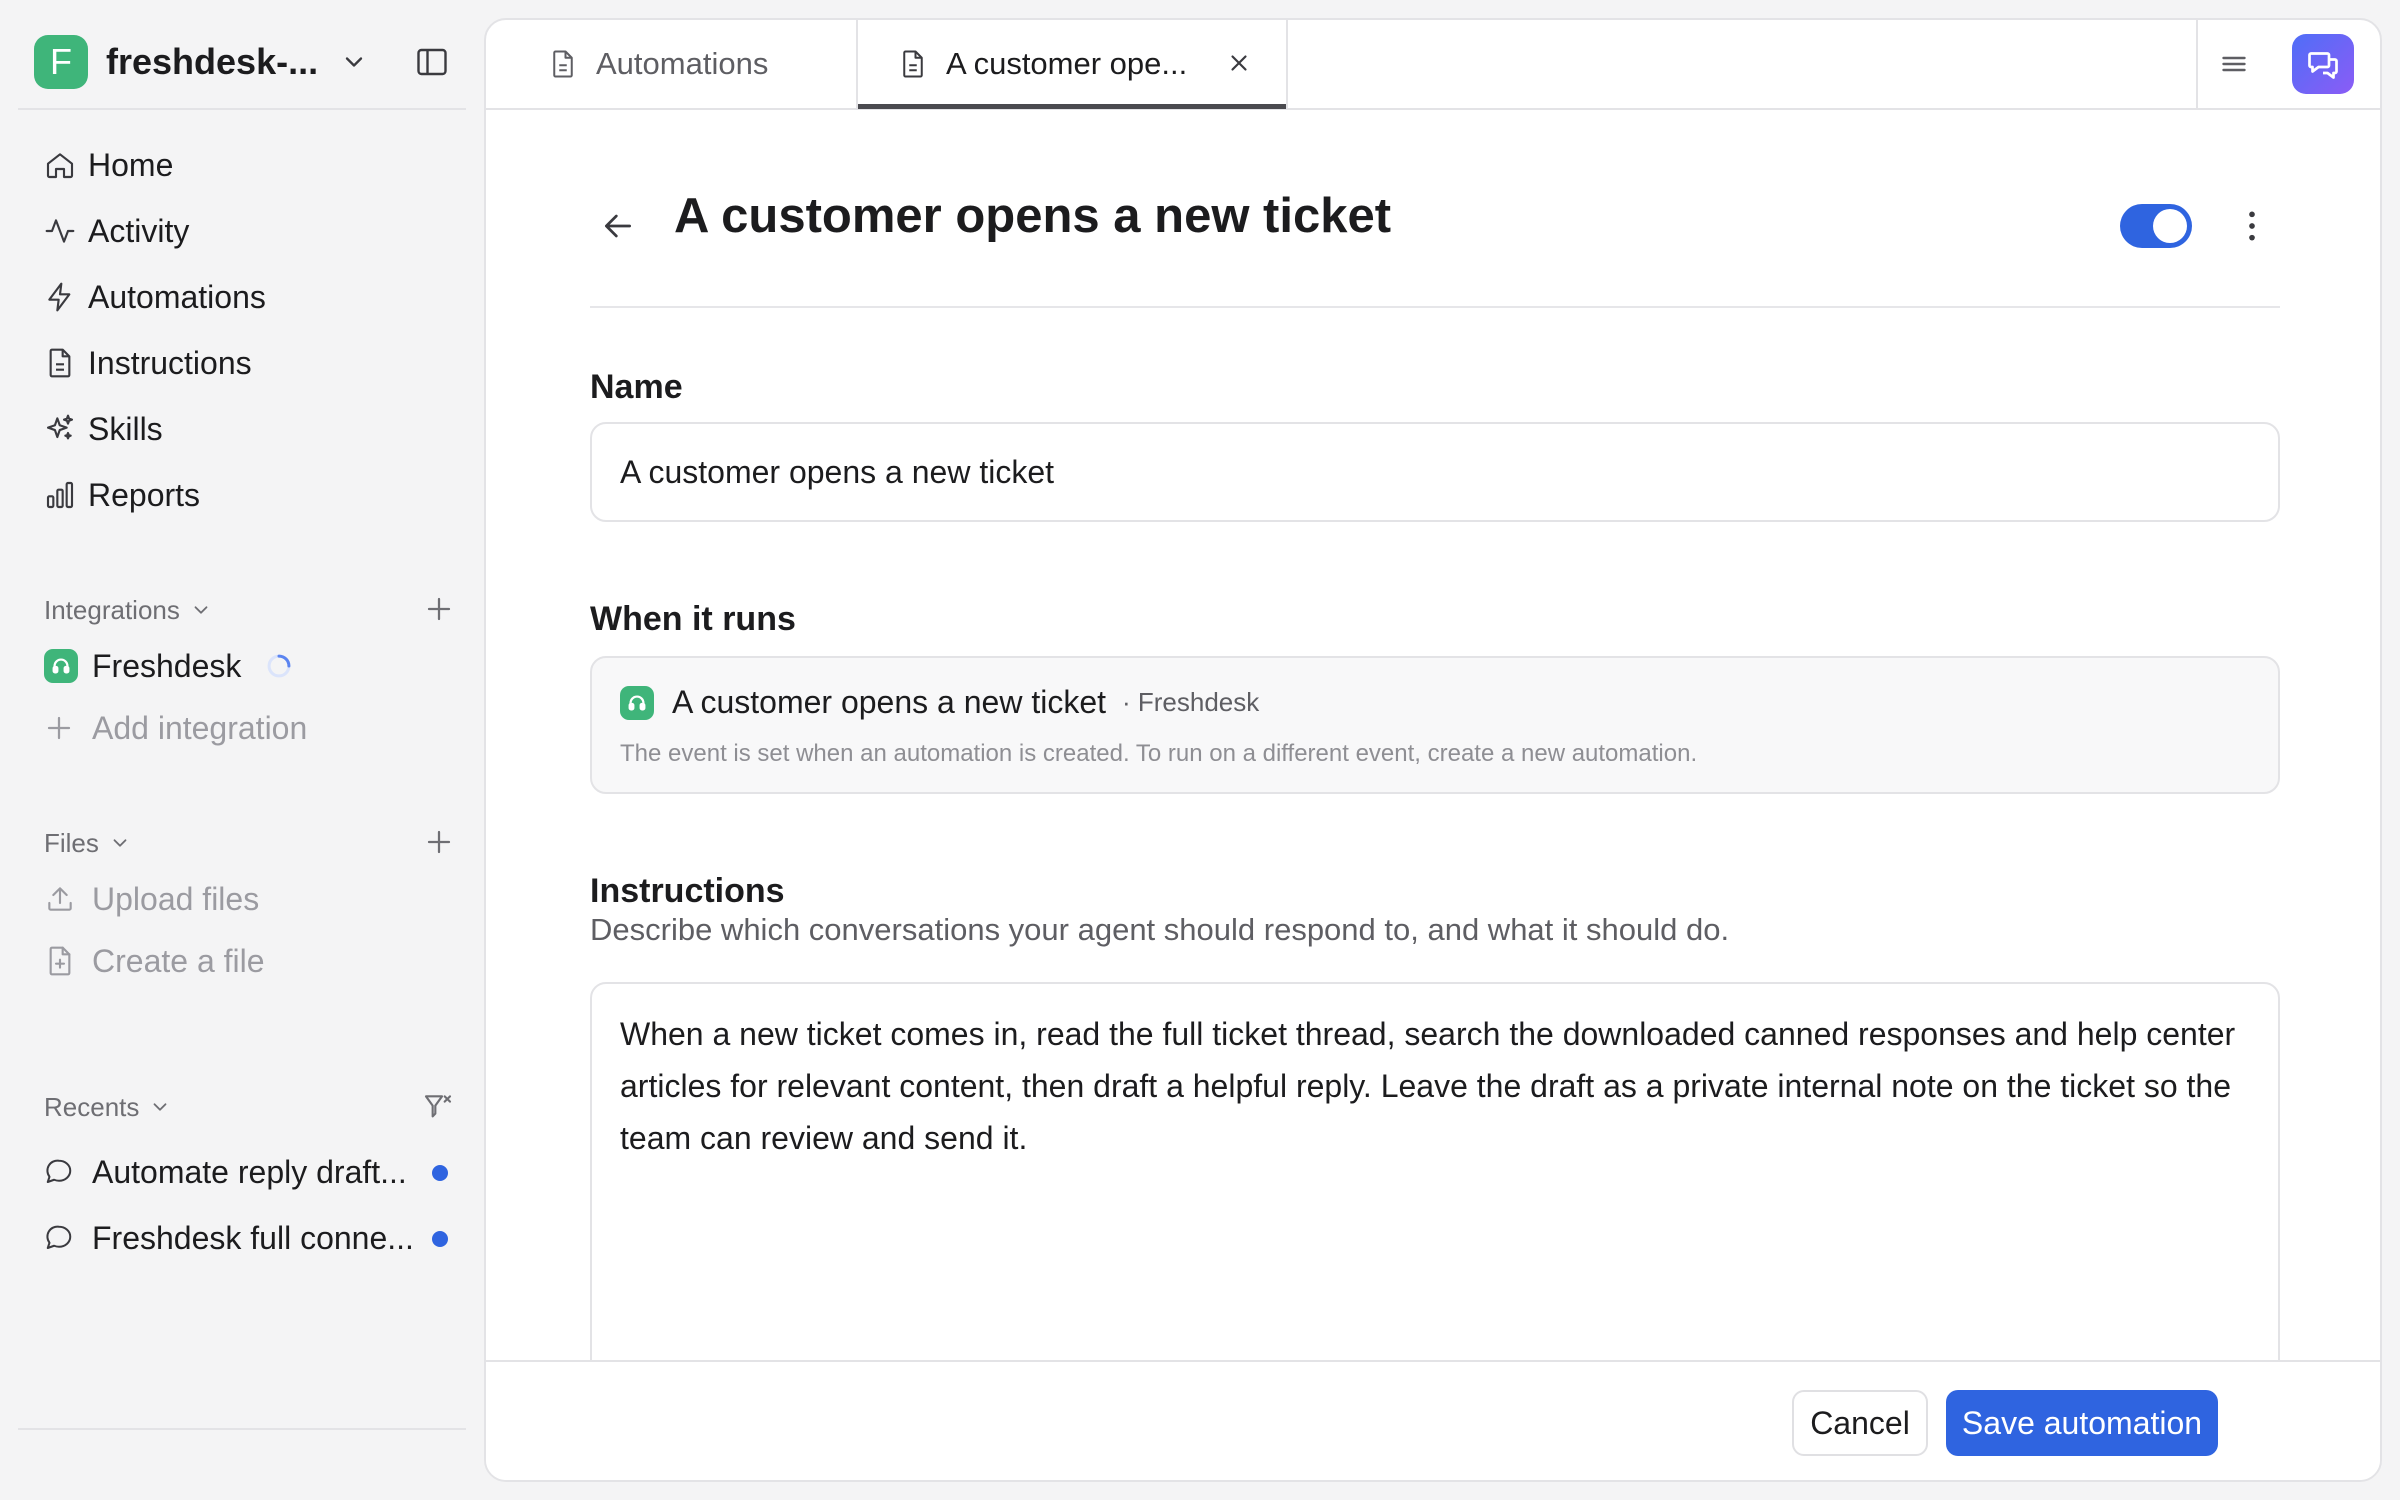 Image resolution: width=2400 pixels, height=1500 pixels. I want to click on sidebar-item-label: Reports, so click(144, 494).